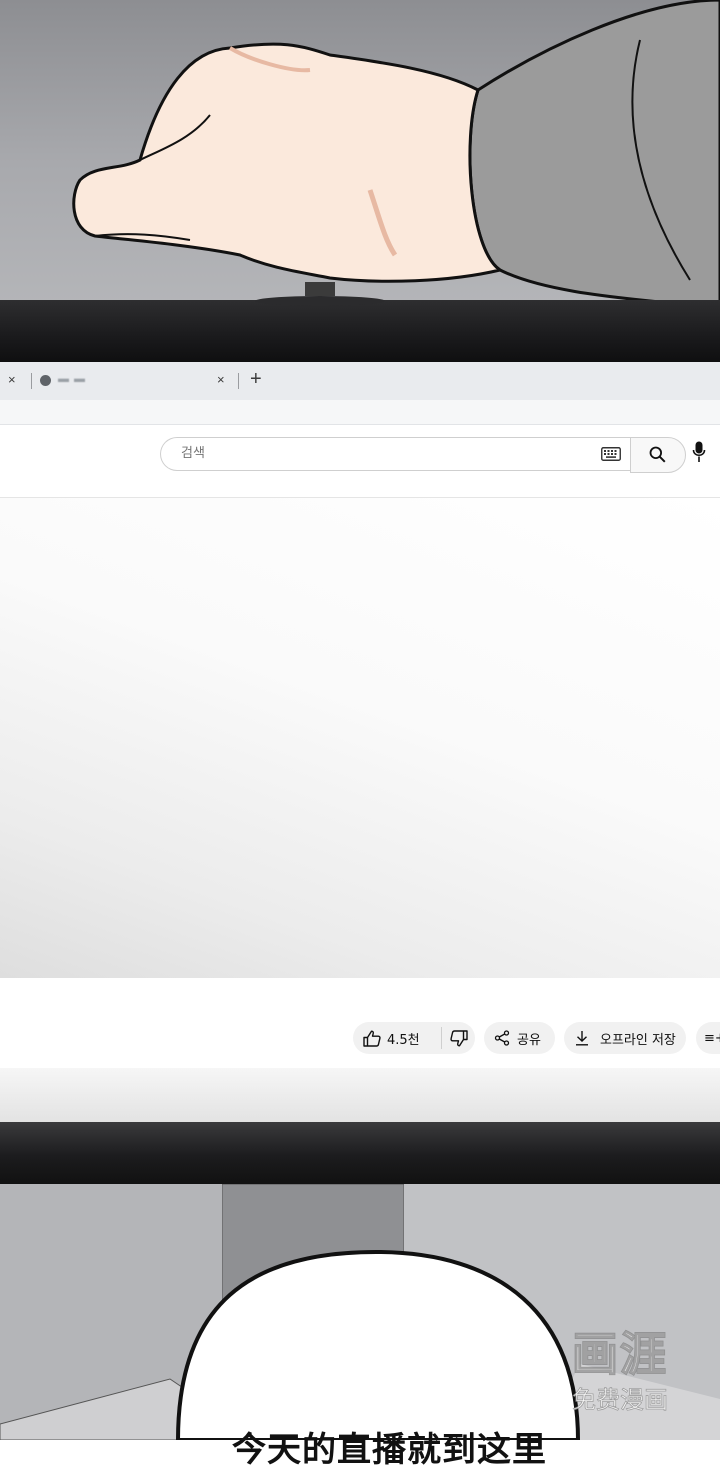 Image resolution: width=720 pixels, height=1471 pixels. What do you see at coordinates (699, 452) in the screenshot?
I see `mic-icon` at bounding box center [699, 452].